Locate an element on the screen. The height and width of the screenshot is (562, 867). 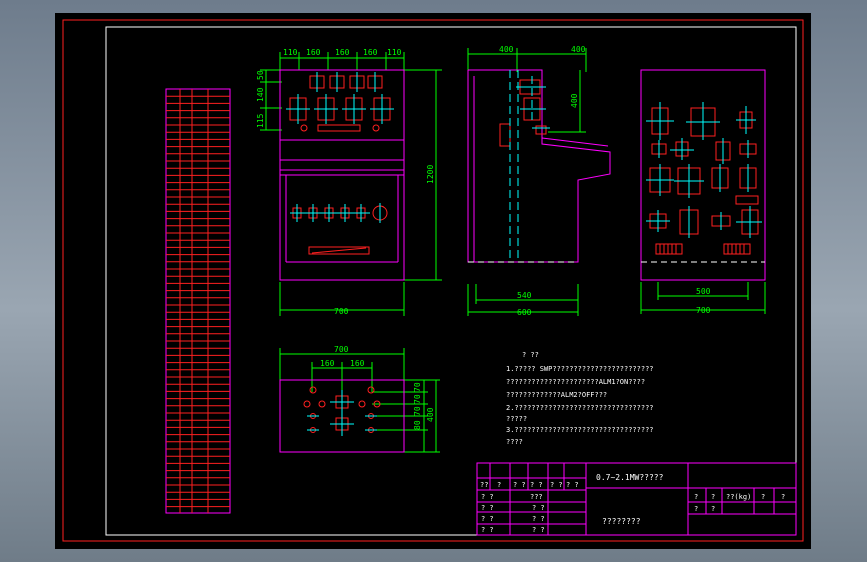
back-dim-1: 500 is located at coordinates (703, 291).